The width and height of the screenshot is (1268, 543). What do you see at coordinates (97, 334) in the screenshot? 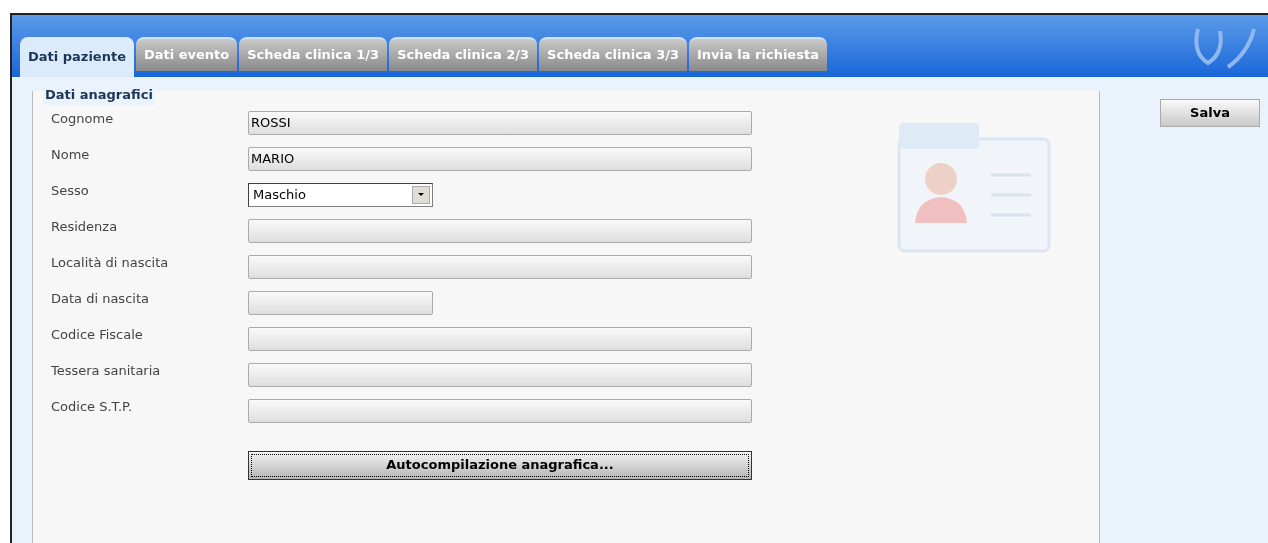
I see `field-label: Codice Fiscale` at bounding box center [97, 334].